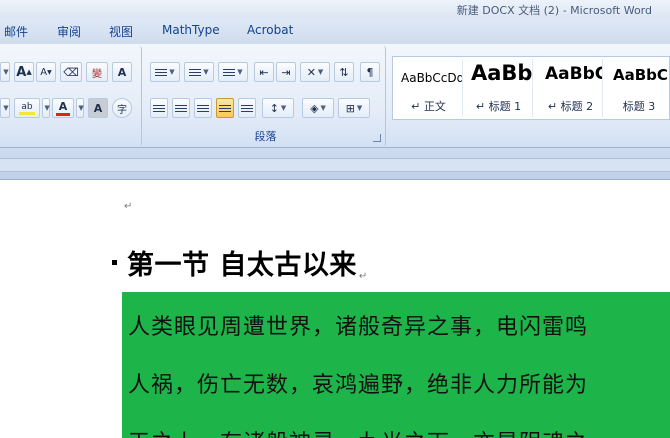 Image resolution: width=670 pixels, height=438 pixels. Describe the element at coordinates (429, 88) in the screenshot. I see `style-normal: AaBbCcDd ↵ 正文` at that location.